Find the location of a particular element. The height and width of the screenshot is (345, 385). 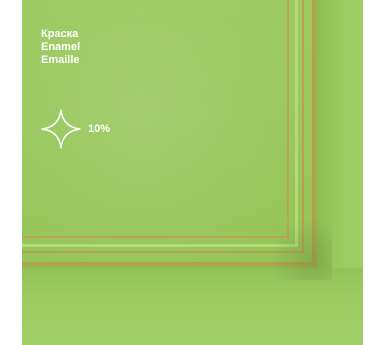

gloss-indicator: 10% is located at coordinates (75, 129).